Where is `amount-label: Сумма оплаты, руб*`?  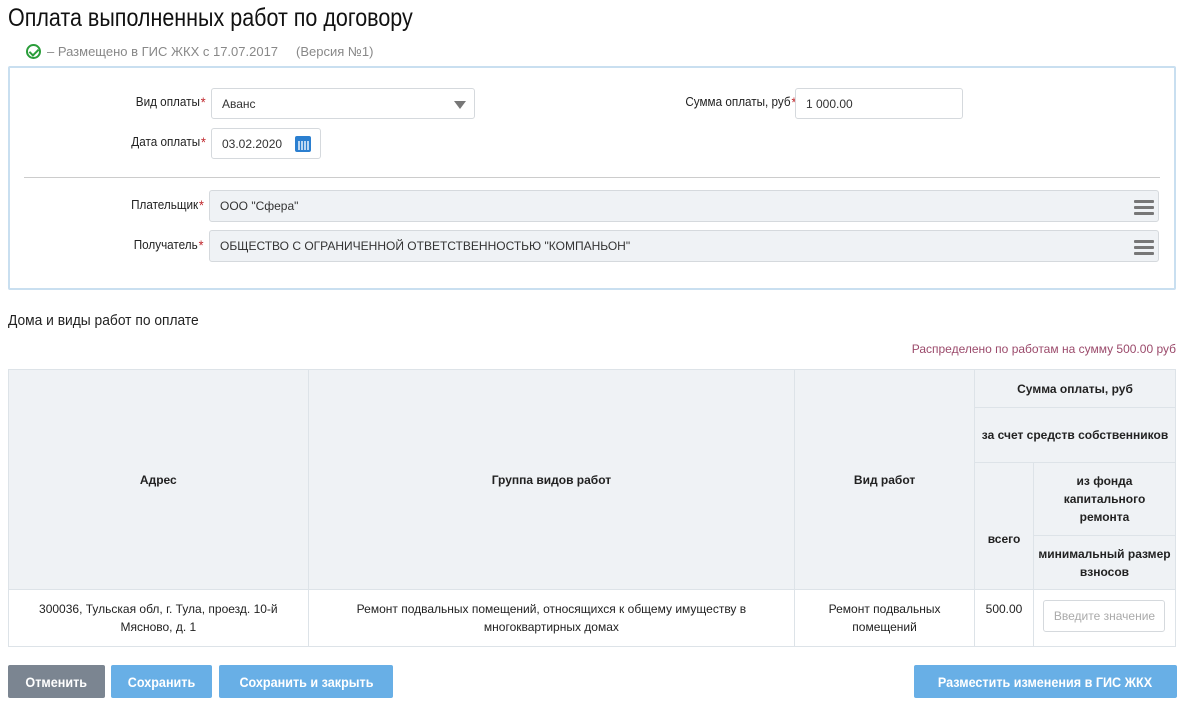
amount-label: Сумма оплаты, руб* is located at coordinates (740, 102).